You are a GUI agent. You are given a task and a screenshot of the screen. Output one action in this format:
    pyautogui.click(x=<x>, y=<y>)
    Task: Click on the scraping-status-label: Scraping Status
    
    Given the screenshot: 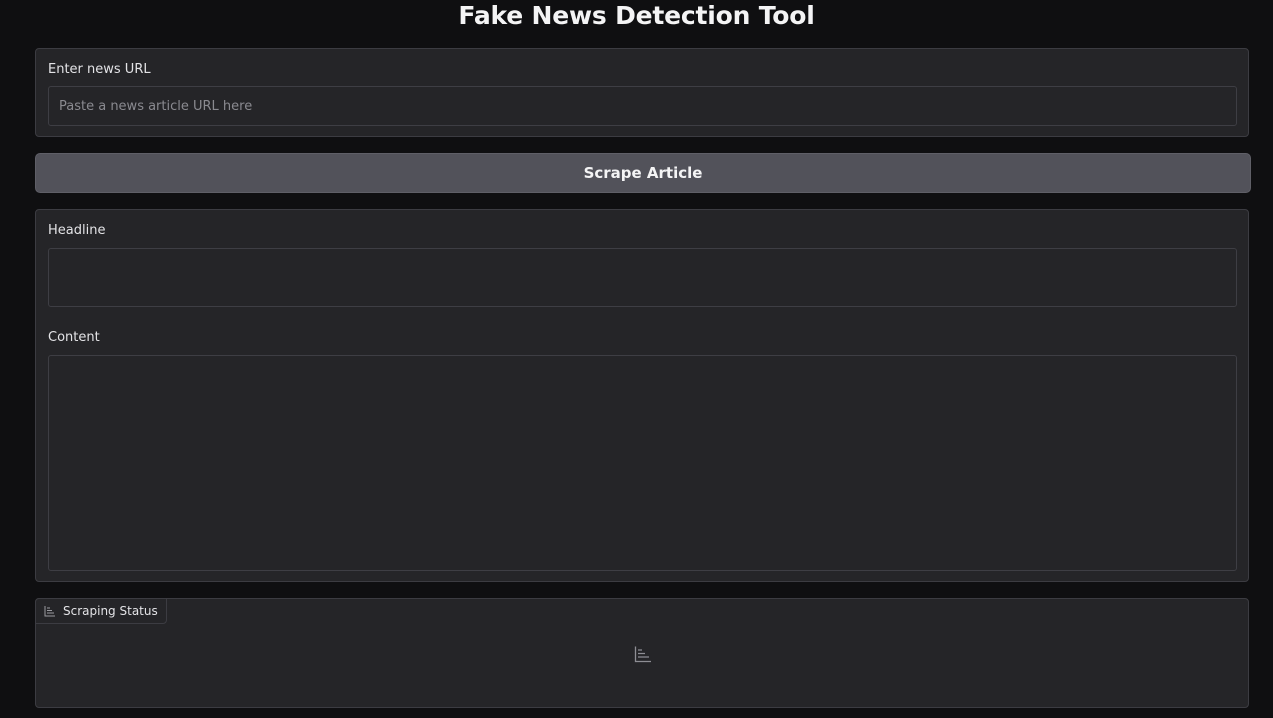 What is the action you would take?
    pyautogui.click(x=110, y=611)
    